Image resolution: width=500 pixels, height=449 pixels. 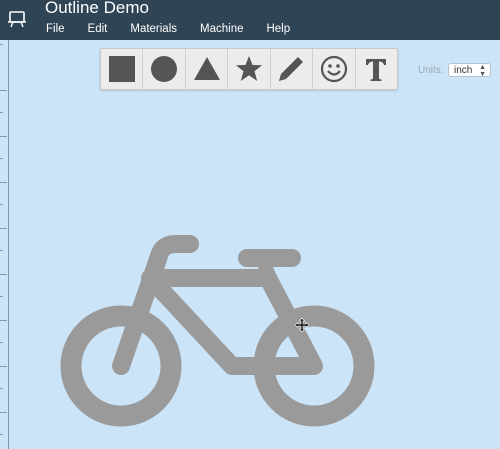 I want to click on menu-edit: Edit, so click(x=98, y=30).